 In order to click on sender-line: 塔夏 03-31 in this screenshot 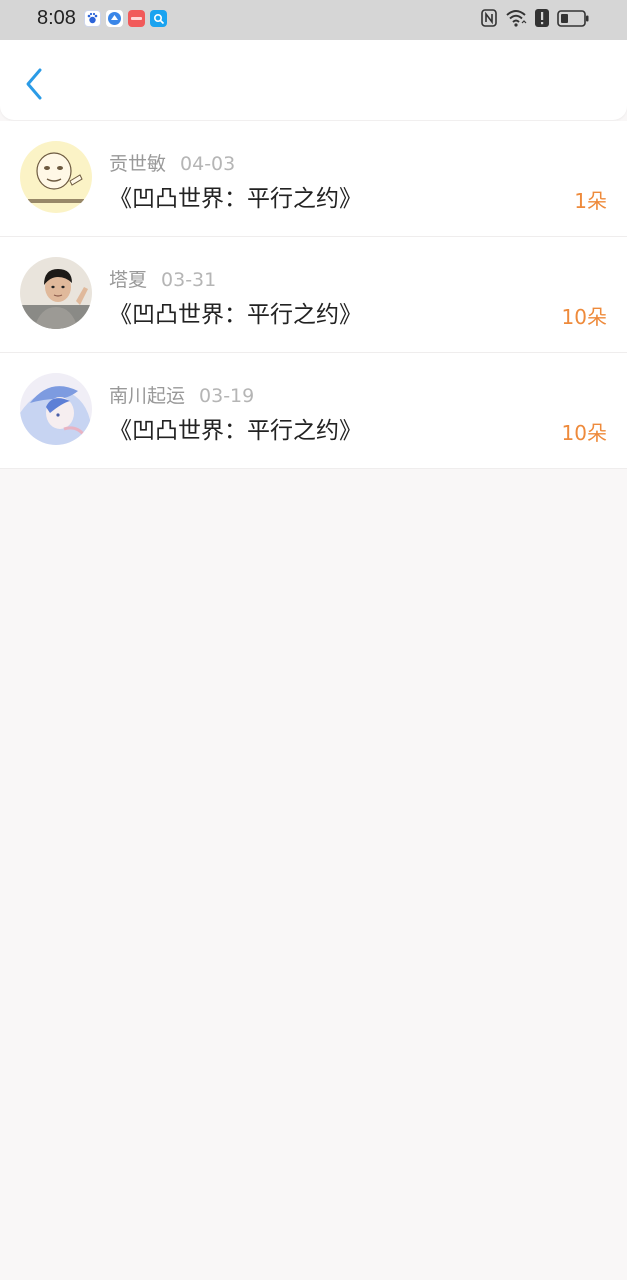, I will do `click(162, 278)`.